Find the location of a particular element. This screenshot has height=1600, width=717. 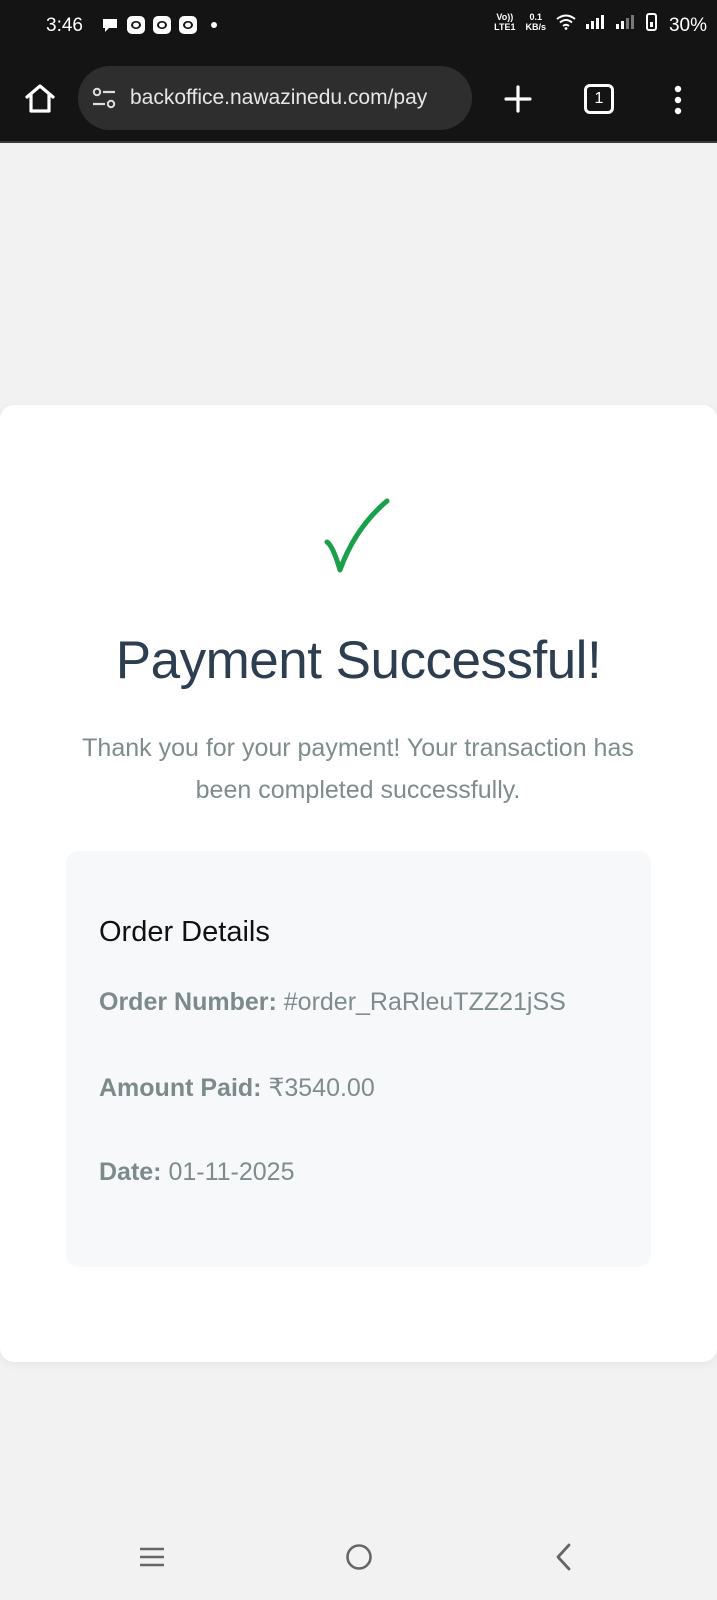

notification-icons is located at coordinates (163, 25).